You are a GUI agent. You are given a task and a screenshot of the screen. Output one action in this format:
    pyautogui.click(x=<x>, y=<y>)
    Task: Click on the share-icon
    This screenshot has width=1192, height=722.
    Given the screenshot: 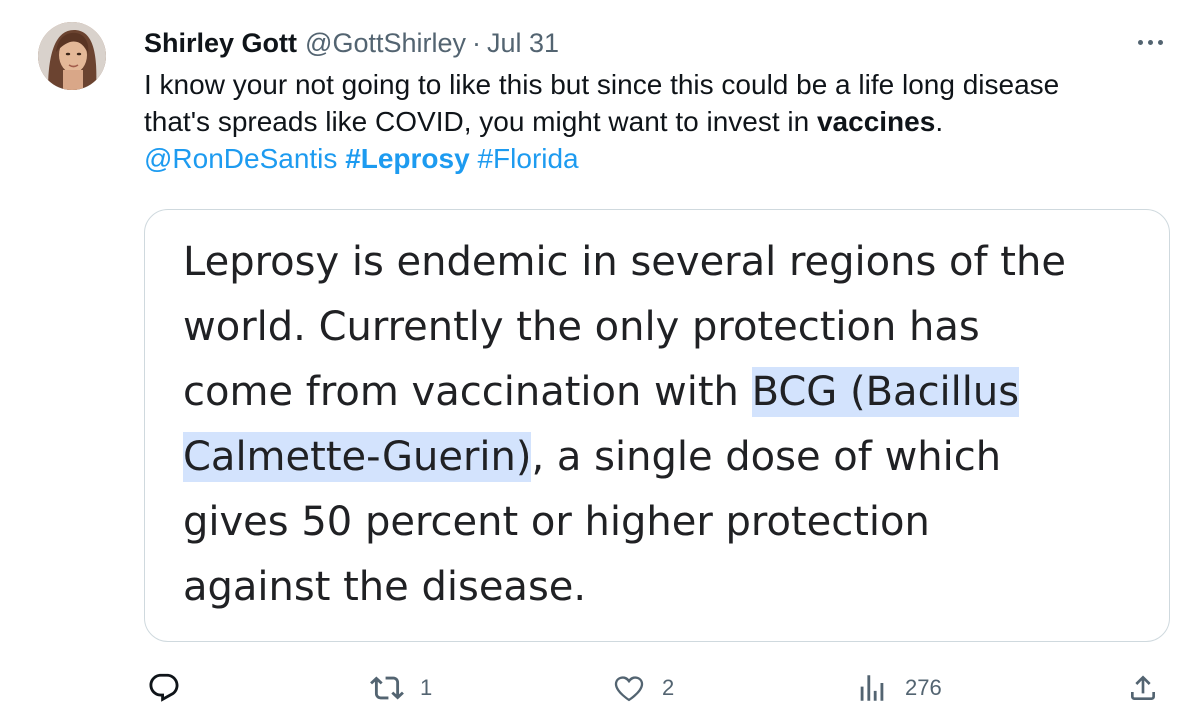 What is the action you would take?
    pyautogui.click(x=1143, y=687)
    